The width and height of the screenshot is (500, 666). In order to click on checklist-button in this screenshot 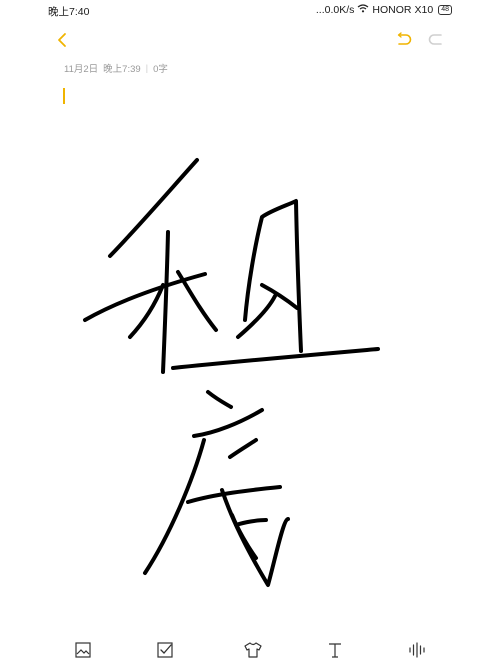, I will do `click(165, 650)`.